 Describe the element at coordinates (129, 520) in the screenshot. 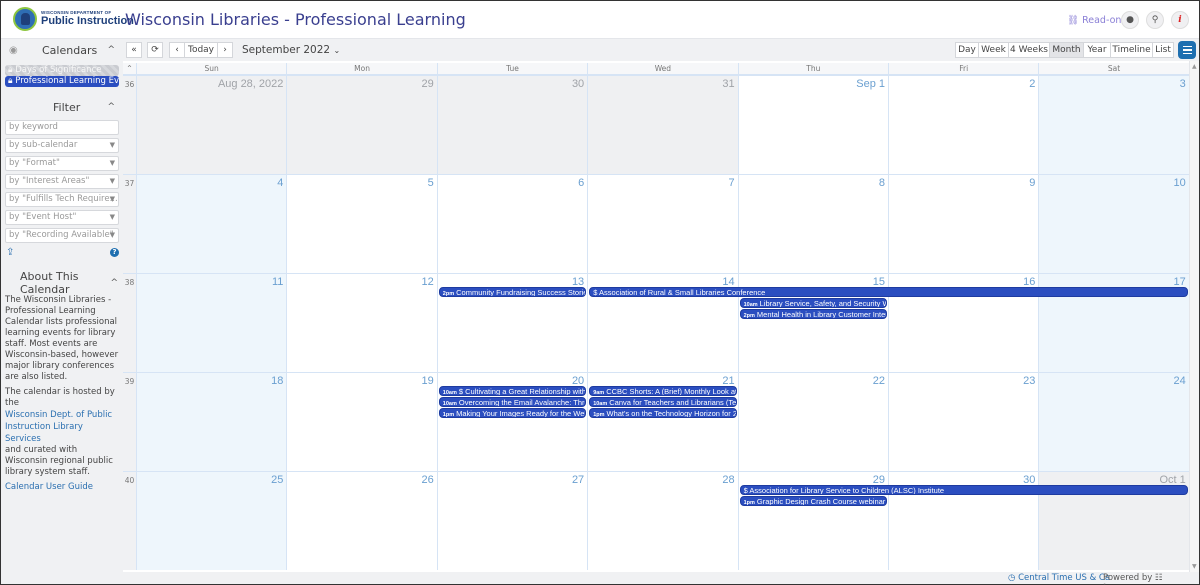

I see `week-number: 40` at that location.